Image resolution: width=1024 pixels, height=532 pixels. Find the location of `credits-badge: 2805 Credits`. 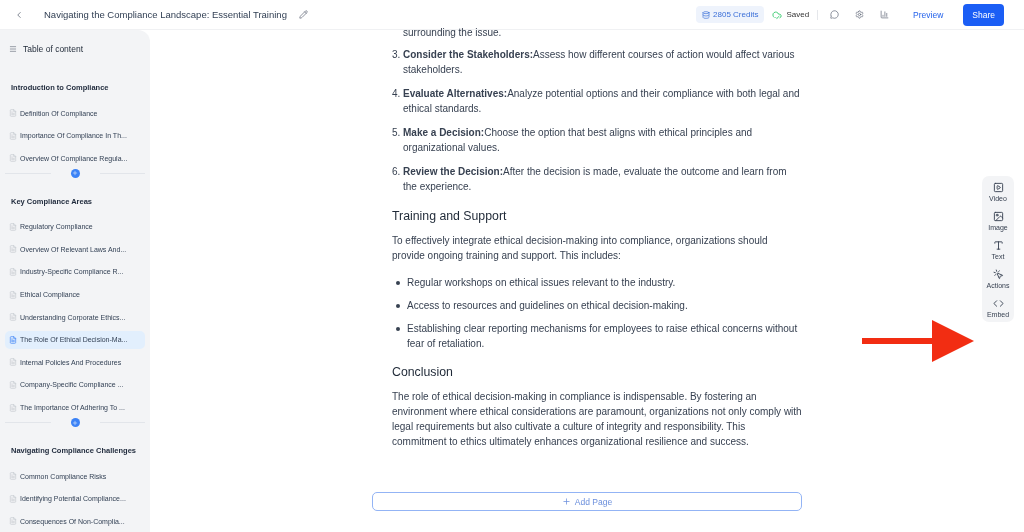

credits-badge: 2805 Credits is located at coordinates (730, 14).